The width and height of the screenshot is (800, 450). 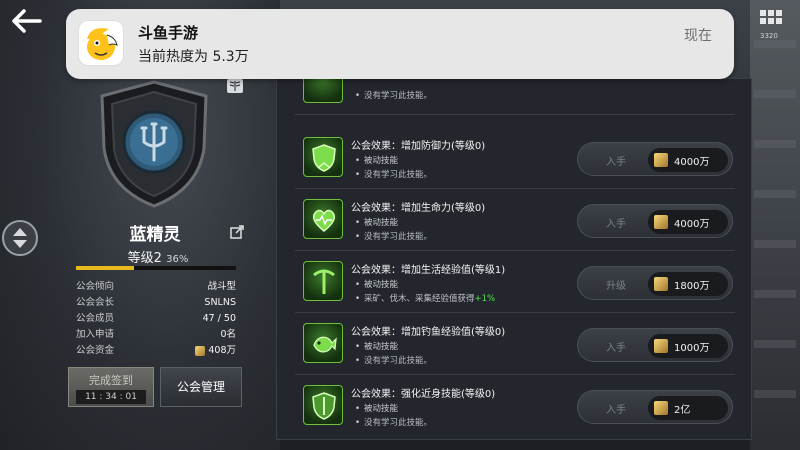 I want to click on info-value: 47 / 50, so click(x=219, y=318).